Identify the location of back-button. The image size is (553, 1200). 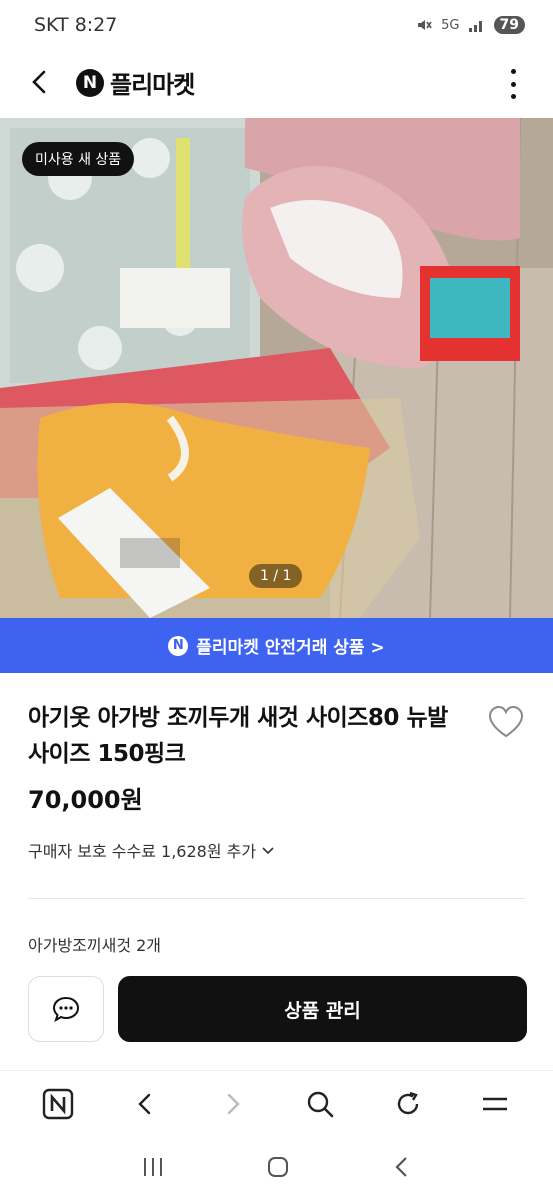
(40, 82).